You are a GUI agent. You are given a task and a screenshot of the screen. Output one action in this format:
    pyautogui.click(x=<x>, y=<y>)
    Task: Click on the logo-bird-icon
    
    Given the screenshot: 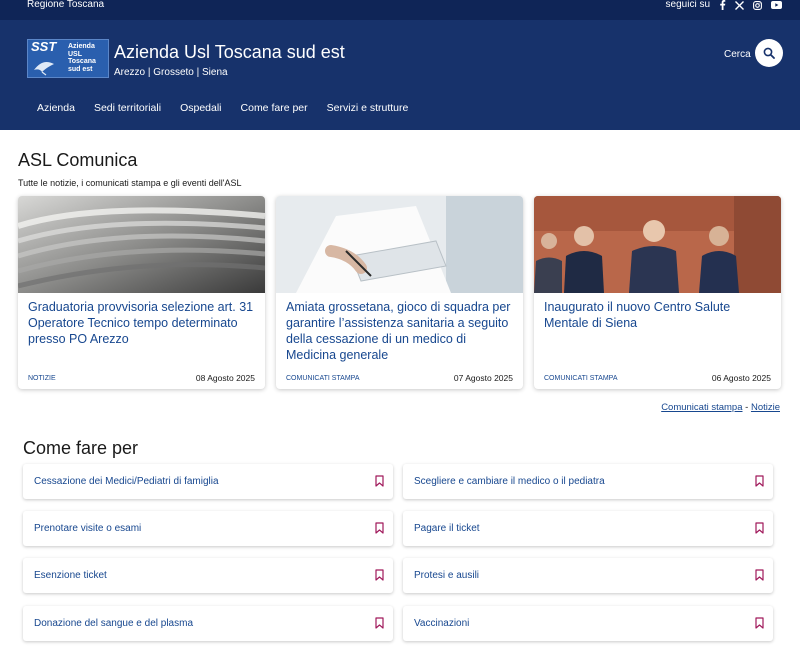 What is the action you would take?
    pyautogui.click(x=44, y=69)
    